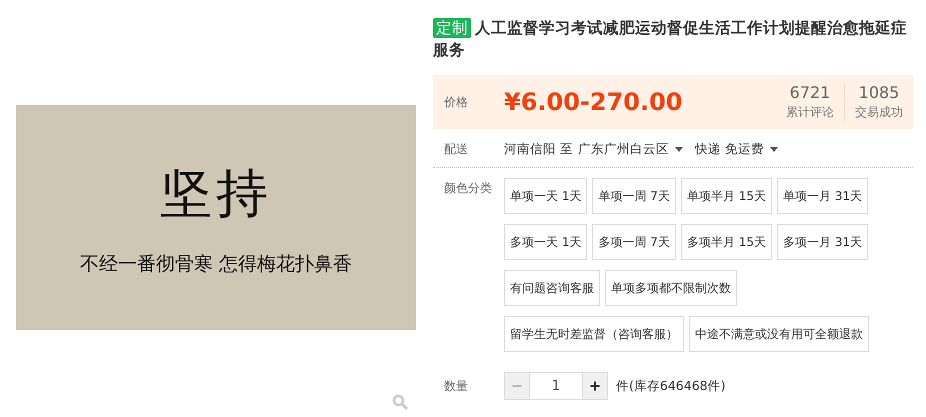 This screenshot has width=926, height=417. What do you see at coordinates (822, 196) in the screenshot?
I see `option-button: 单项一月 31天` at bounding box center [822, 196].